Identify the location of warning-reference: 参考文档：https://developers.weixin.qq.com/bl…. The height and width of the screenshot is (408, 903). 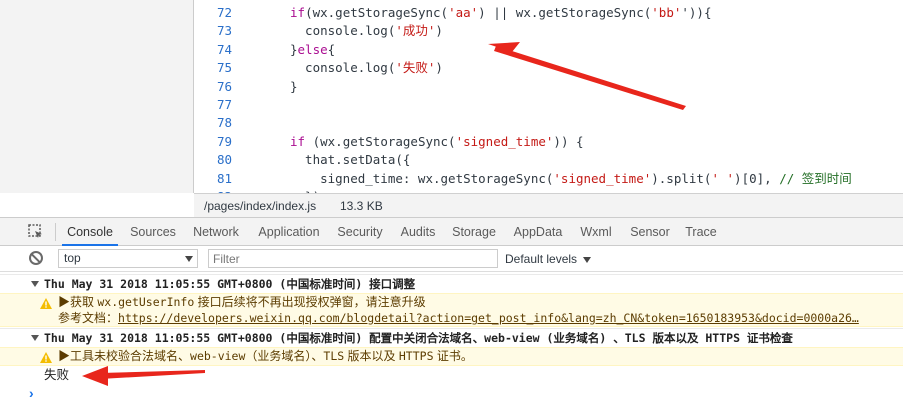
(458, 318).